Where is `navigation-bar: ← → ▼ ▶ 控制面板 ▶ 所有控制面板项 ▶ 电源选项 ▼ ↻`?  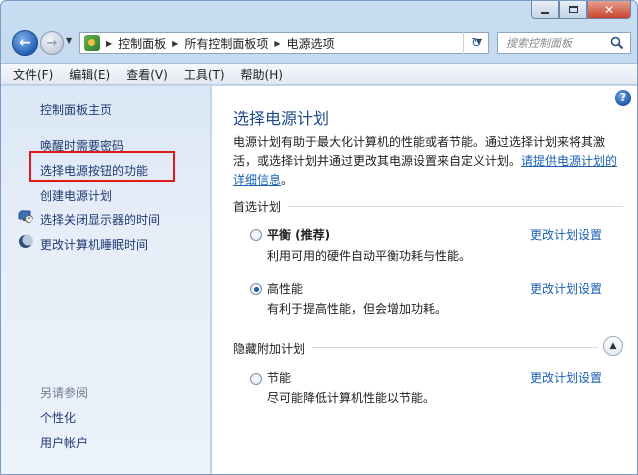
navigation-bar: ← → ▼ ▶ 控制面板 ▶ 所有控制面板项 ▶ 电源选项 ▼ ↻ is located at coordinates (319, 43).